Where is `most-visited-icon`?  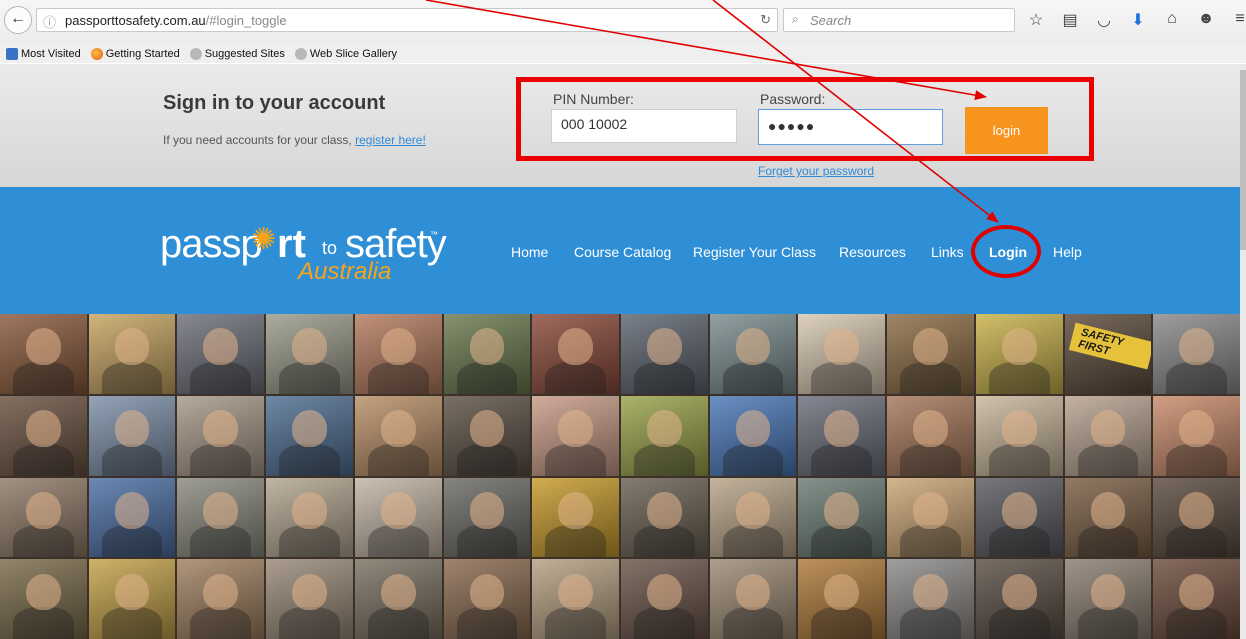
most-visited-icon is located at coordinates (12, 53).